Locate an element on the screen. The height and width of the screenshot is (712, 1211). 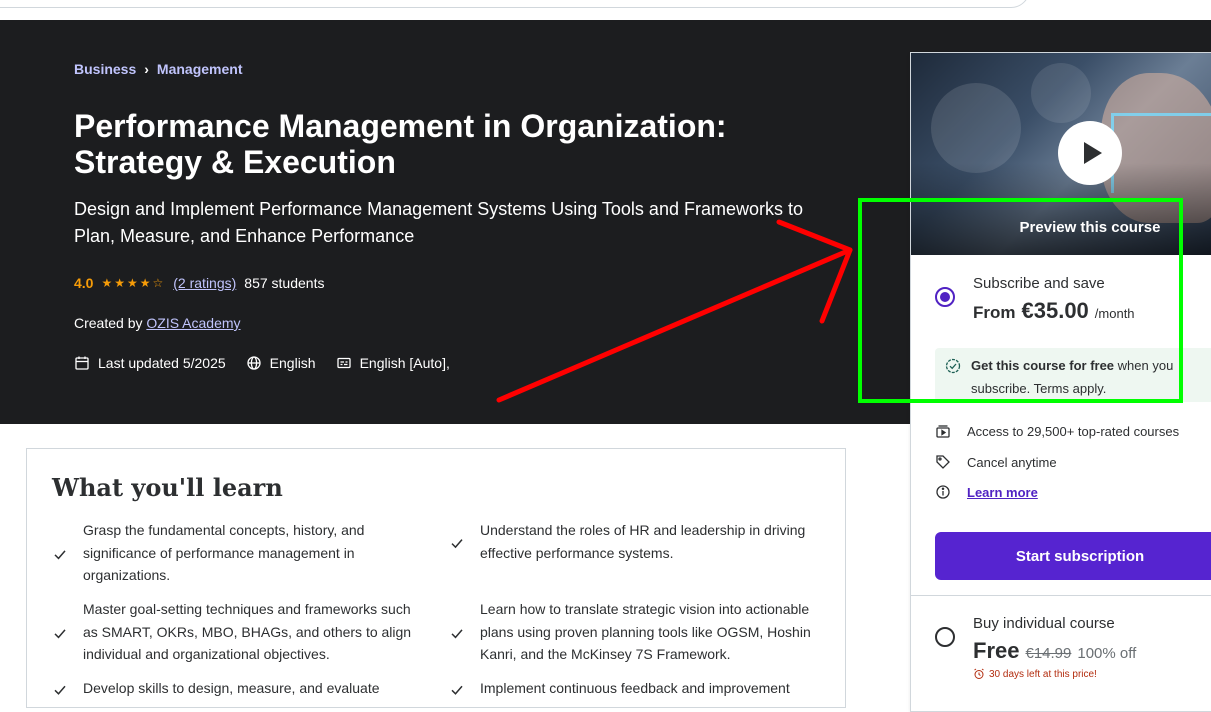
subscription-price: €35.00 is located at coordinates (1055, 310).